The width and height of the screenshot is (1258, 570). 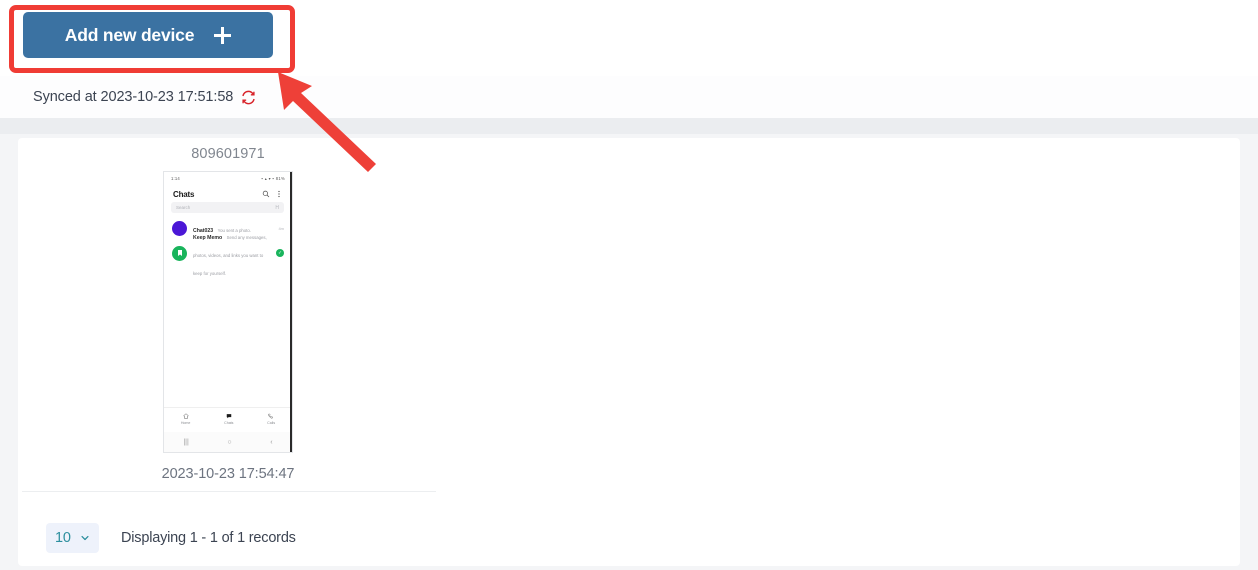 I want to click on overflow-menu-icon, so click(x=279, y=194).